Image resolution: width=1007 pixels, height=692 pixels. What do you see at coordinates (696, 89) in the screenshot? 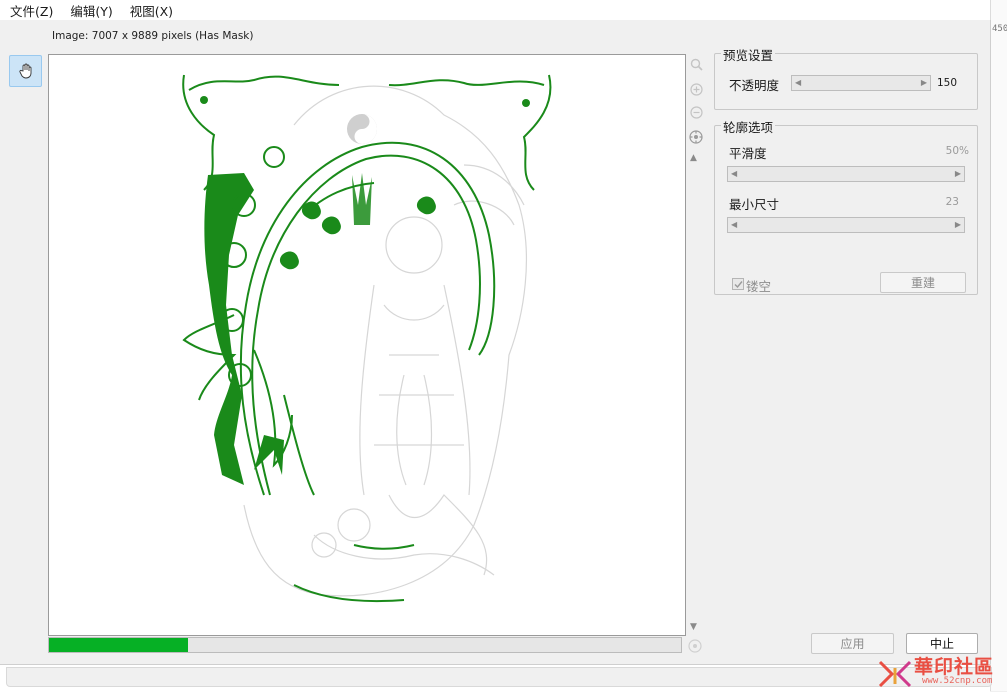
I see `zoom-in-icon` at bounding box center [696, 89].